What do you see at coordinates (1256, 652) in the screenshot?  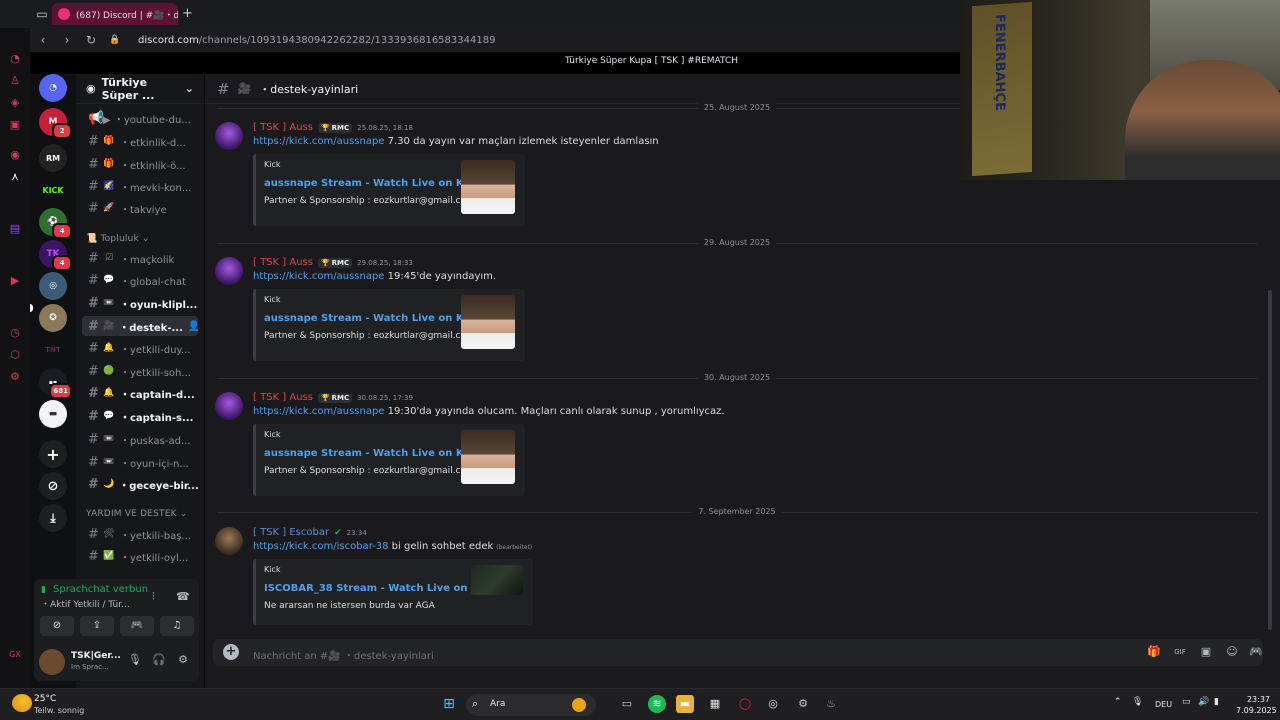 I see `apps-icon: 🎮` at bounding box center [1256, 652].